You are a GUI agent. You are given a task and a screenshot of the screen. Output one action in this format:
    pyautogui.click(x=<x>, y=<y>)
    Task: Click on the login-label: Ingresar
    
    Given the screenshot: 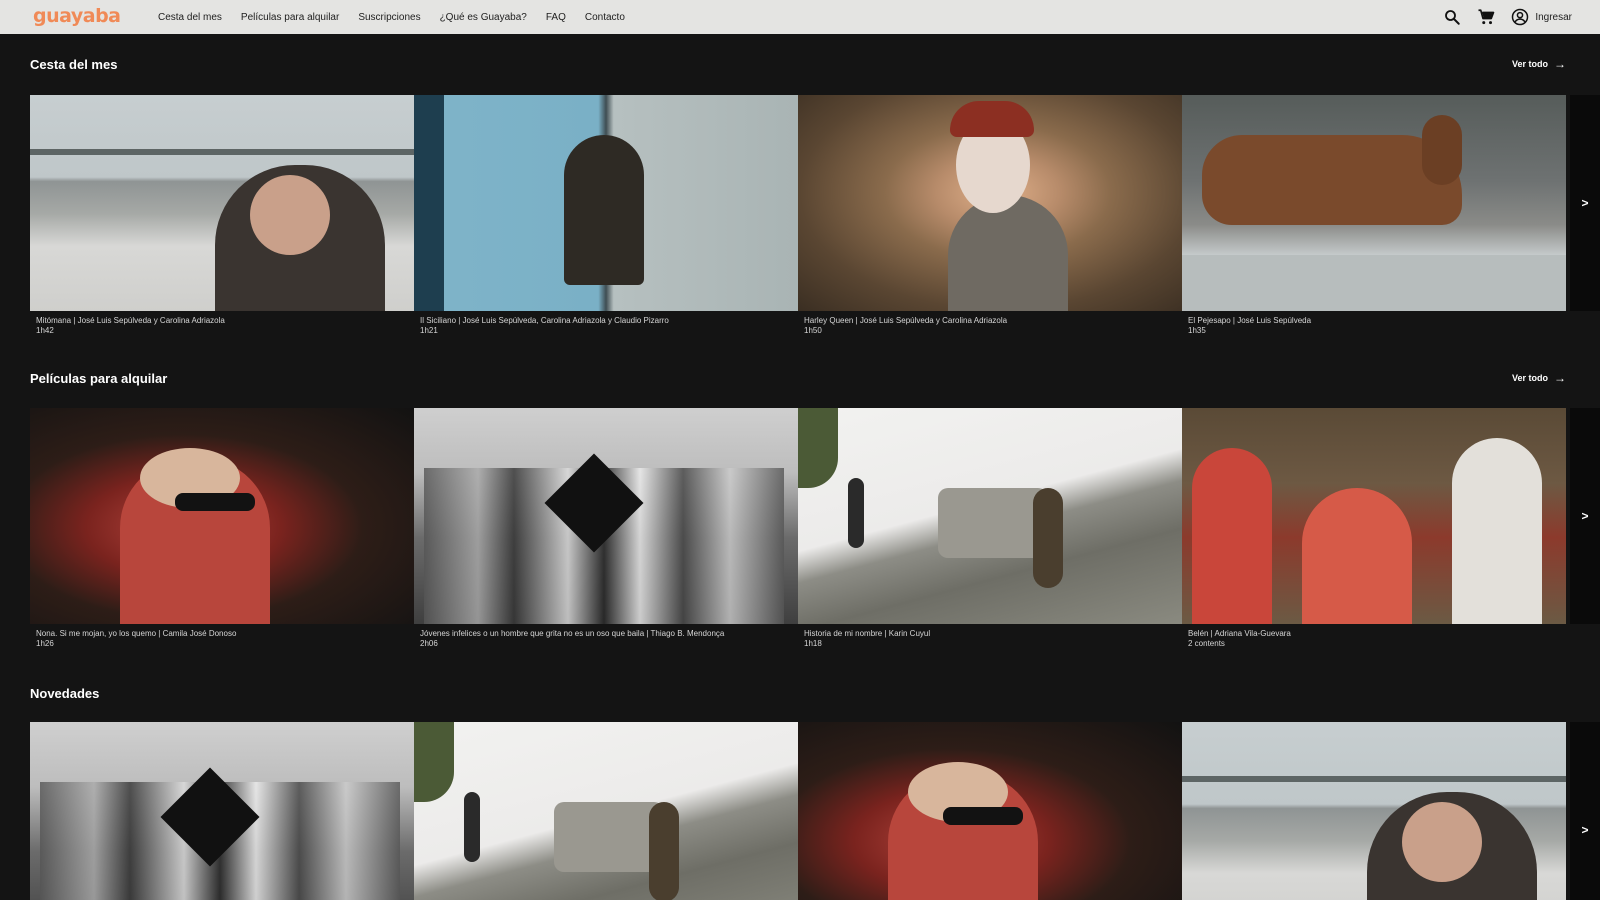 What is the action you would take?
    pyautogui.click(x=1553, y=17)
    